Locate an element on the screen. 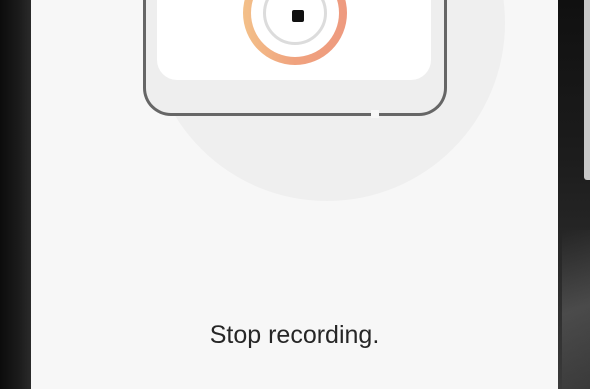  background-right-edge is located at coordinates (574, 194).